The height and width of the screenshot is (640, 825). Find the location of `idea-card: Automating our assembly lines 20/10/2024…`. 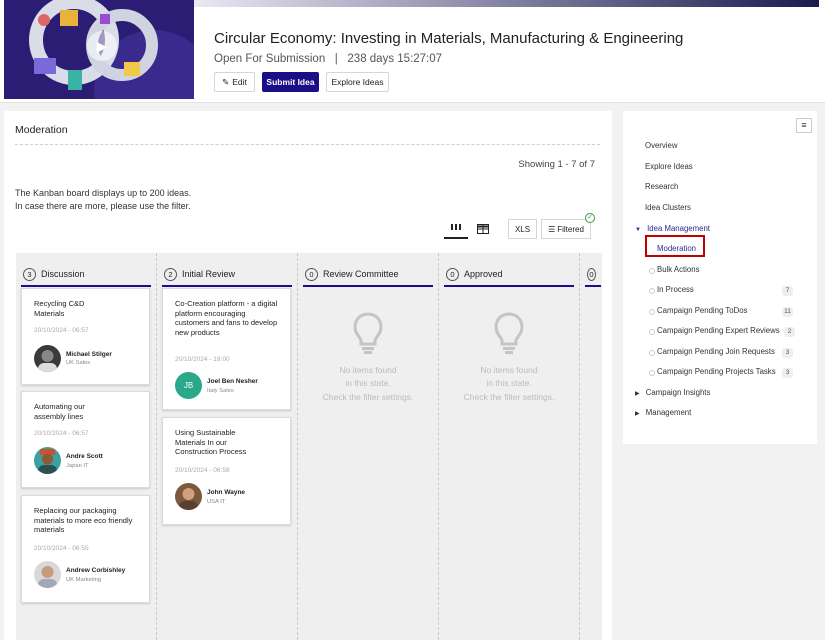

idea-card: Automating our assembly lines 20/10/2024… is located at coordinates (85, 439).